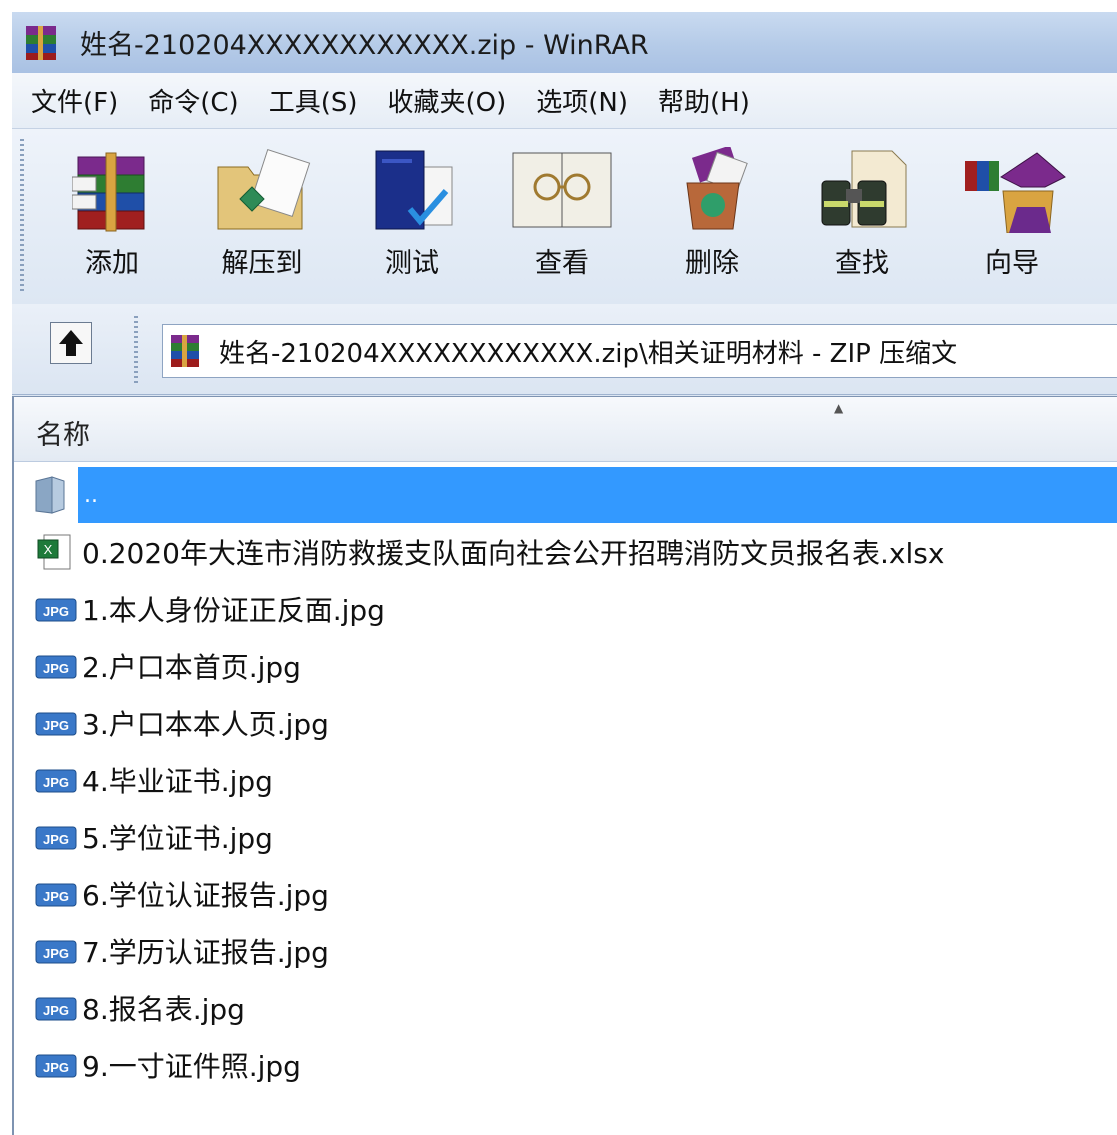  I want to click on list-item: JPG 9.一寸证件照.jpg, so click(565, 1064).